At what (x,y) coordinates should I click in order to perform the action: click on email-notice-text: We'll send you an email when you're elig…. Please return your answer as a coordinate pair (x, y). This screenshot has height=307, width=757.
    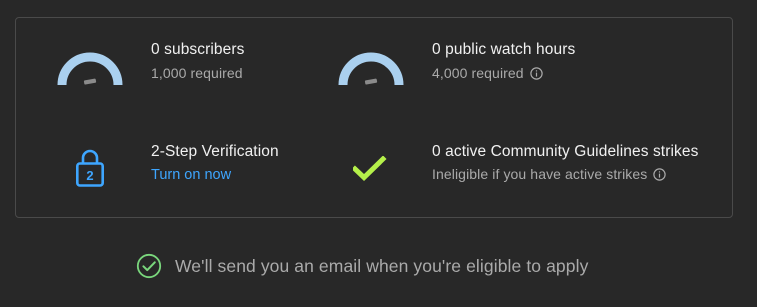
    Looking at the image, I should click on (382, 265).